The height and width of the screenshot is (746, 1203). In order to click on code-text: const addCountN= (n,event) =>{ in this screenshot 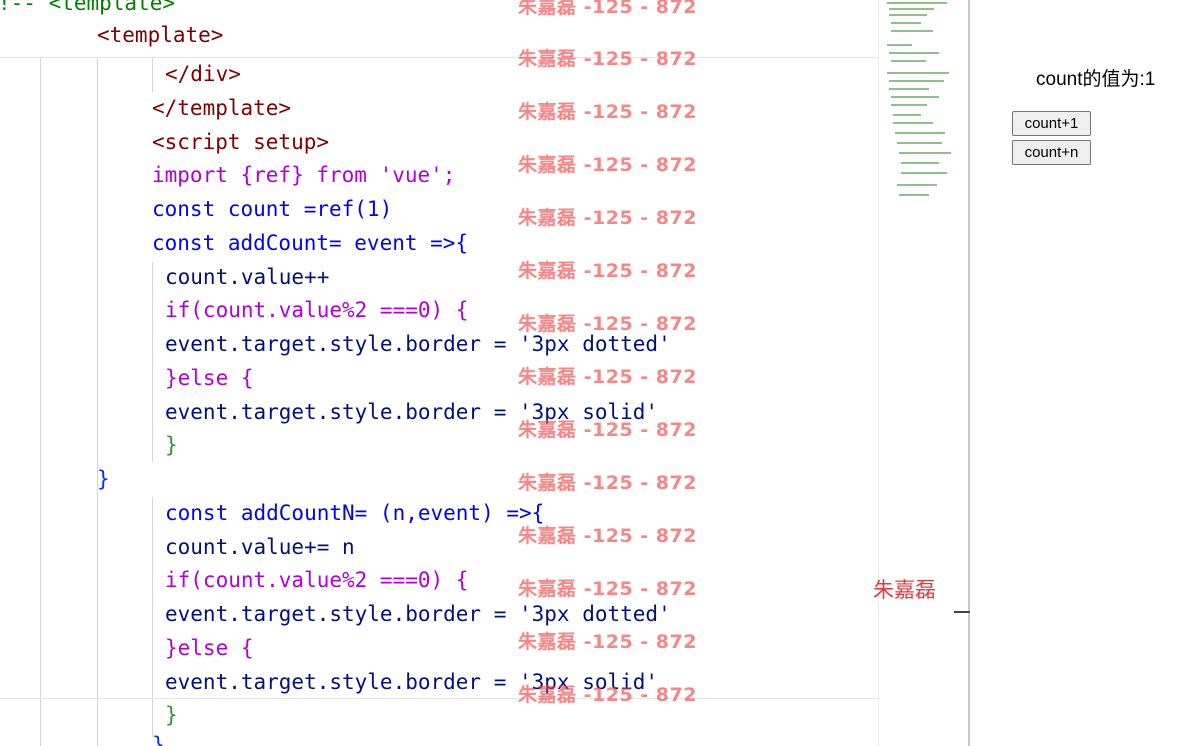, I will do `click(355, 513)`.